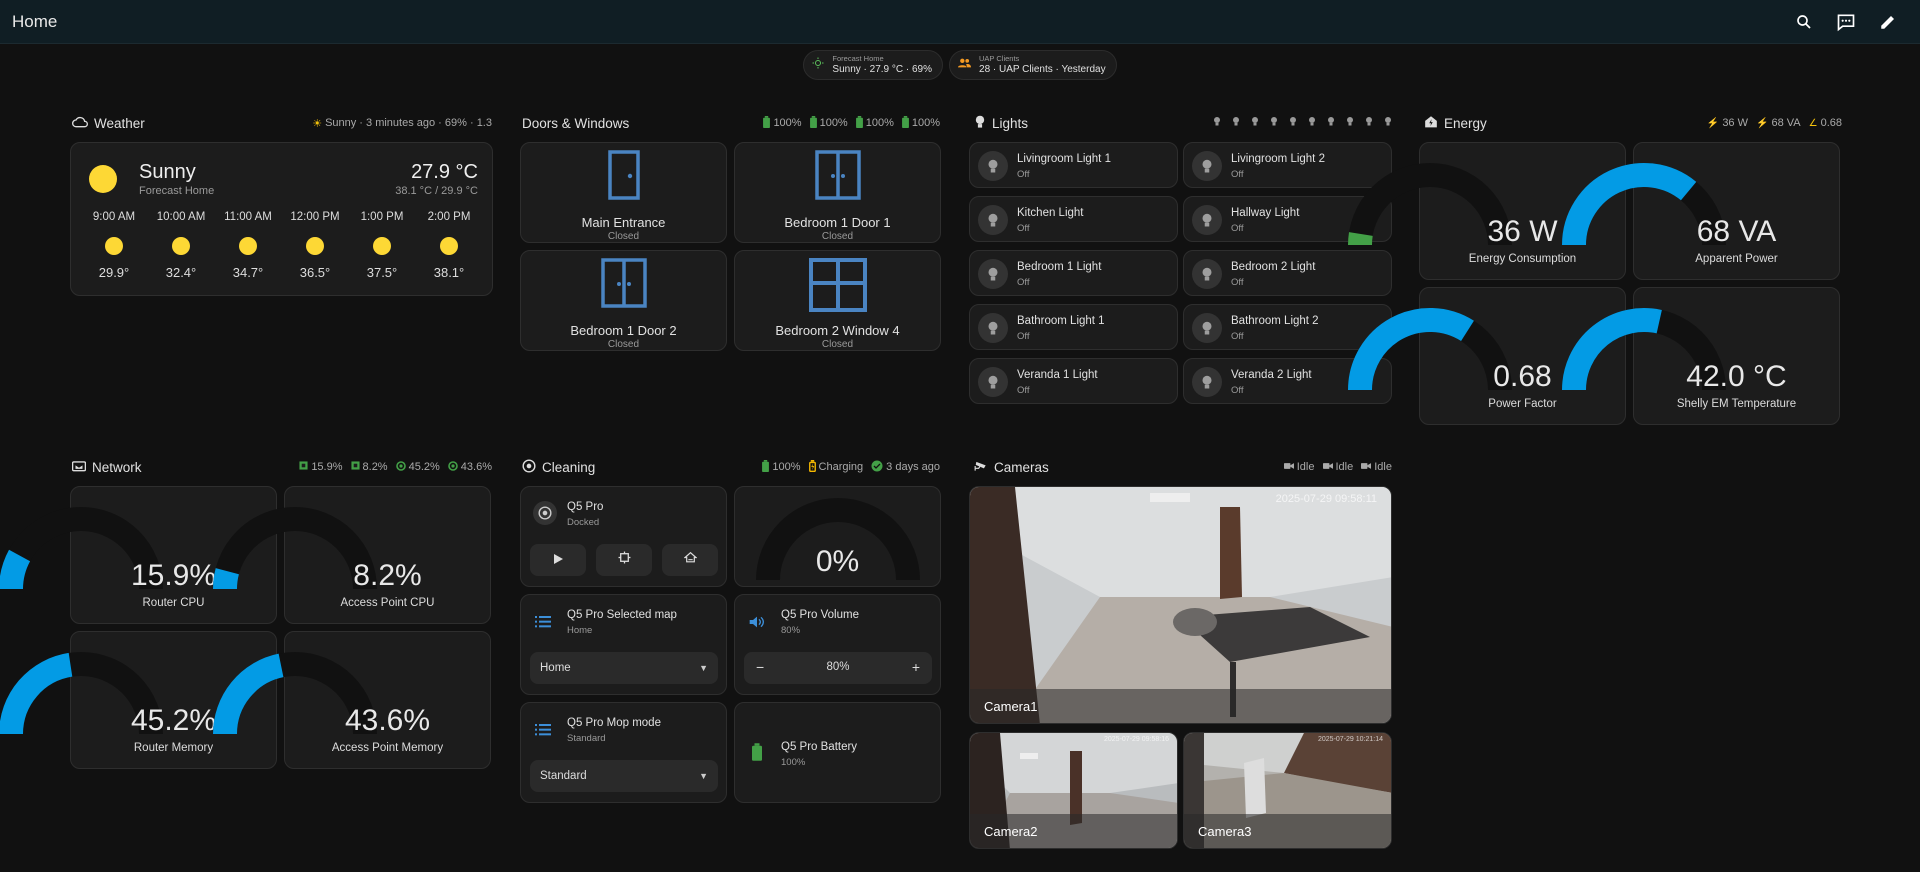 The width and height of the screenshot is (1920, 872). Describe the element at coordinates (424, 467) in the screenshot. I see `network-badge: 45.2%` at that location.